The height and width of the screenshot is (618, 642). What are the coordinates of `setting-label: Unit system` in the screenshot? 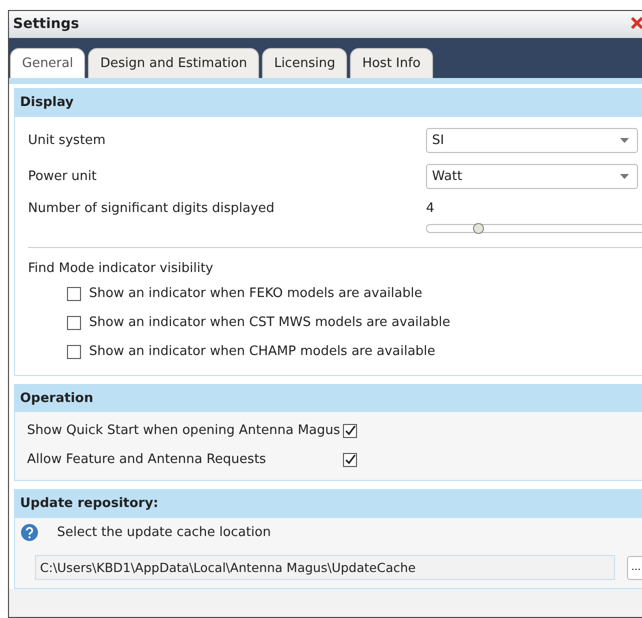 It's located at (67, 141).